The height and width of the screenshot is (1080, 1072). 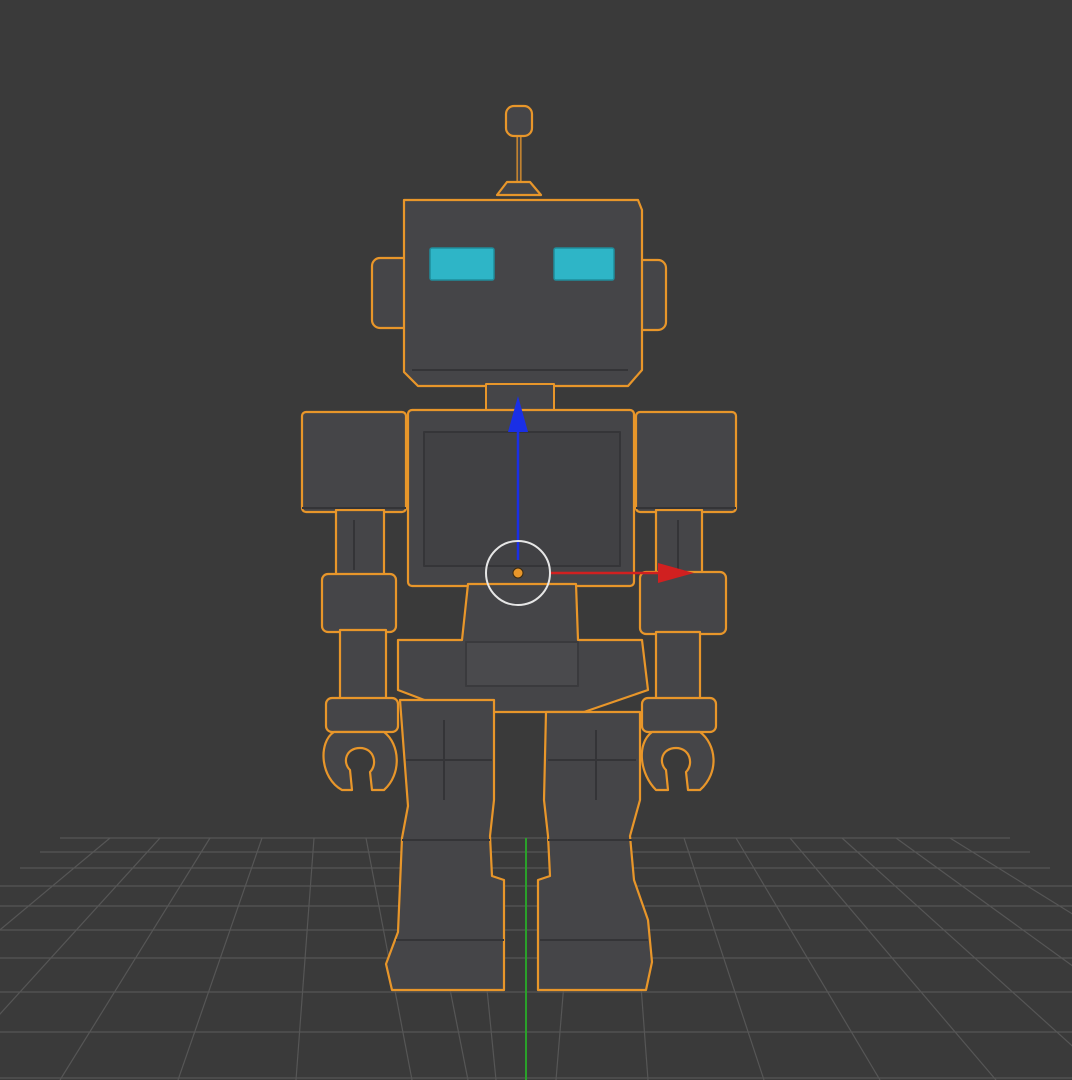 What do you see at coordinates (363, 666) in the screenshot?
I see `robot-forearm-left` at bounding box center [363, 666].